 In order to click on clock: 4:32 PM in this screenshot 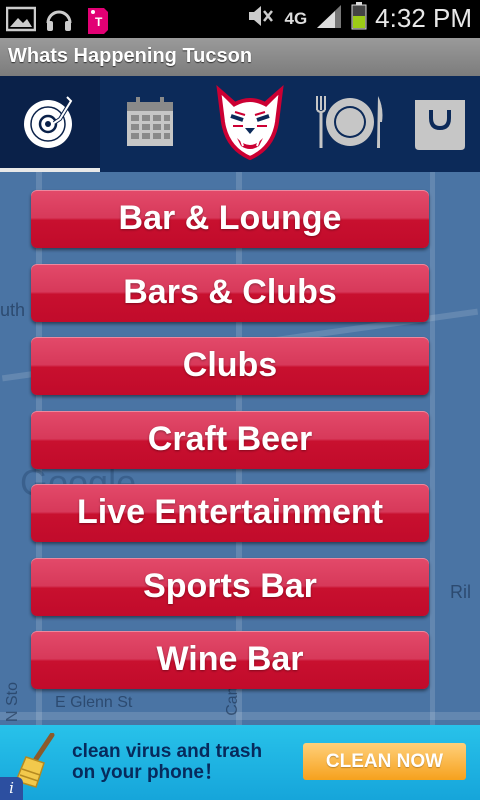, I will do `click(423, 18)`.